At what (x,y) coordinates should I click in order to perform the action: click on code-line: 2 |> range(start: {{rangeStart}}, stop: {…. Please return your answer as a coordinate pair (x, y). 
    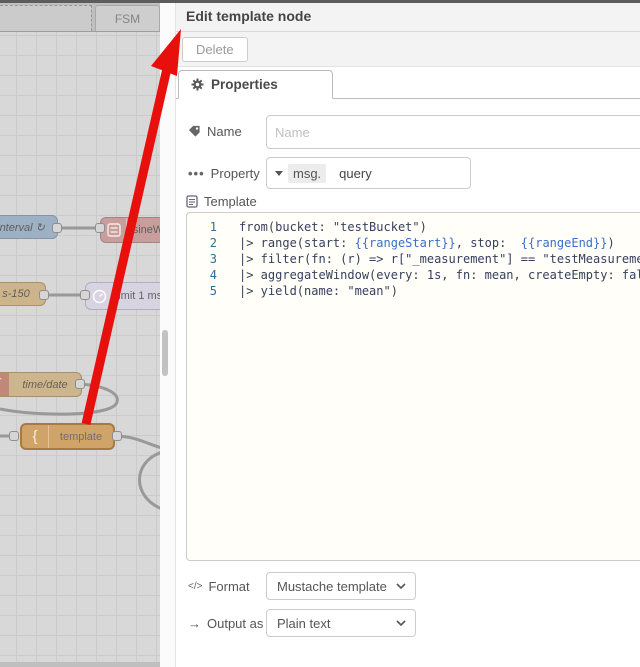
    Looking at the image, I should click on (413, 243).